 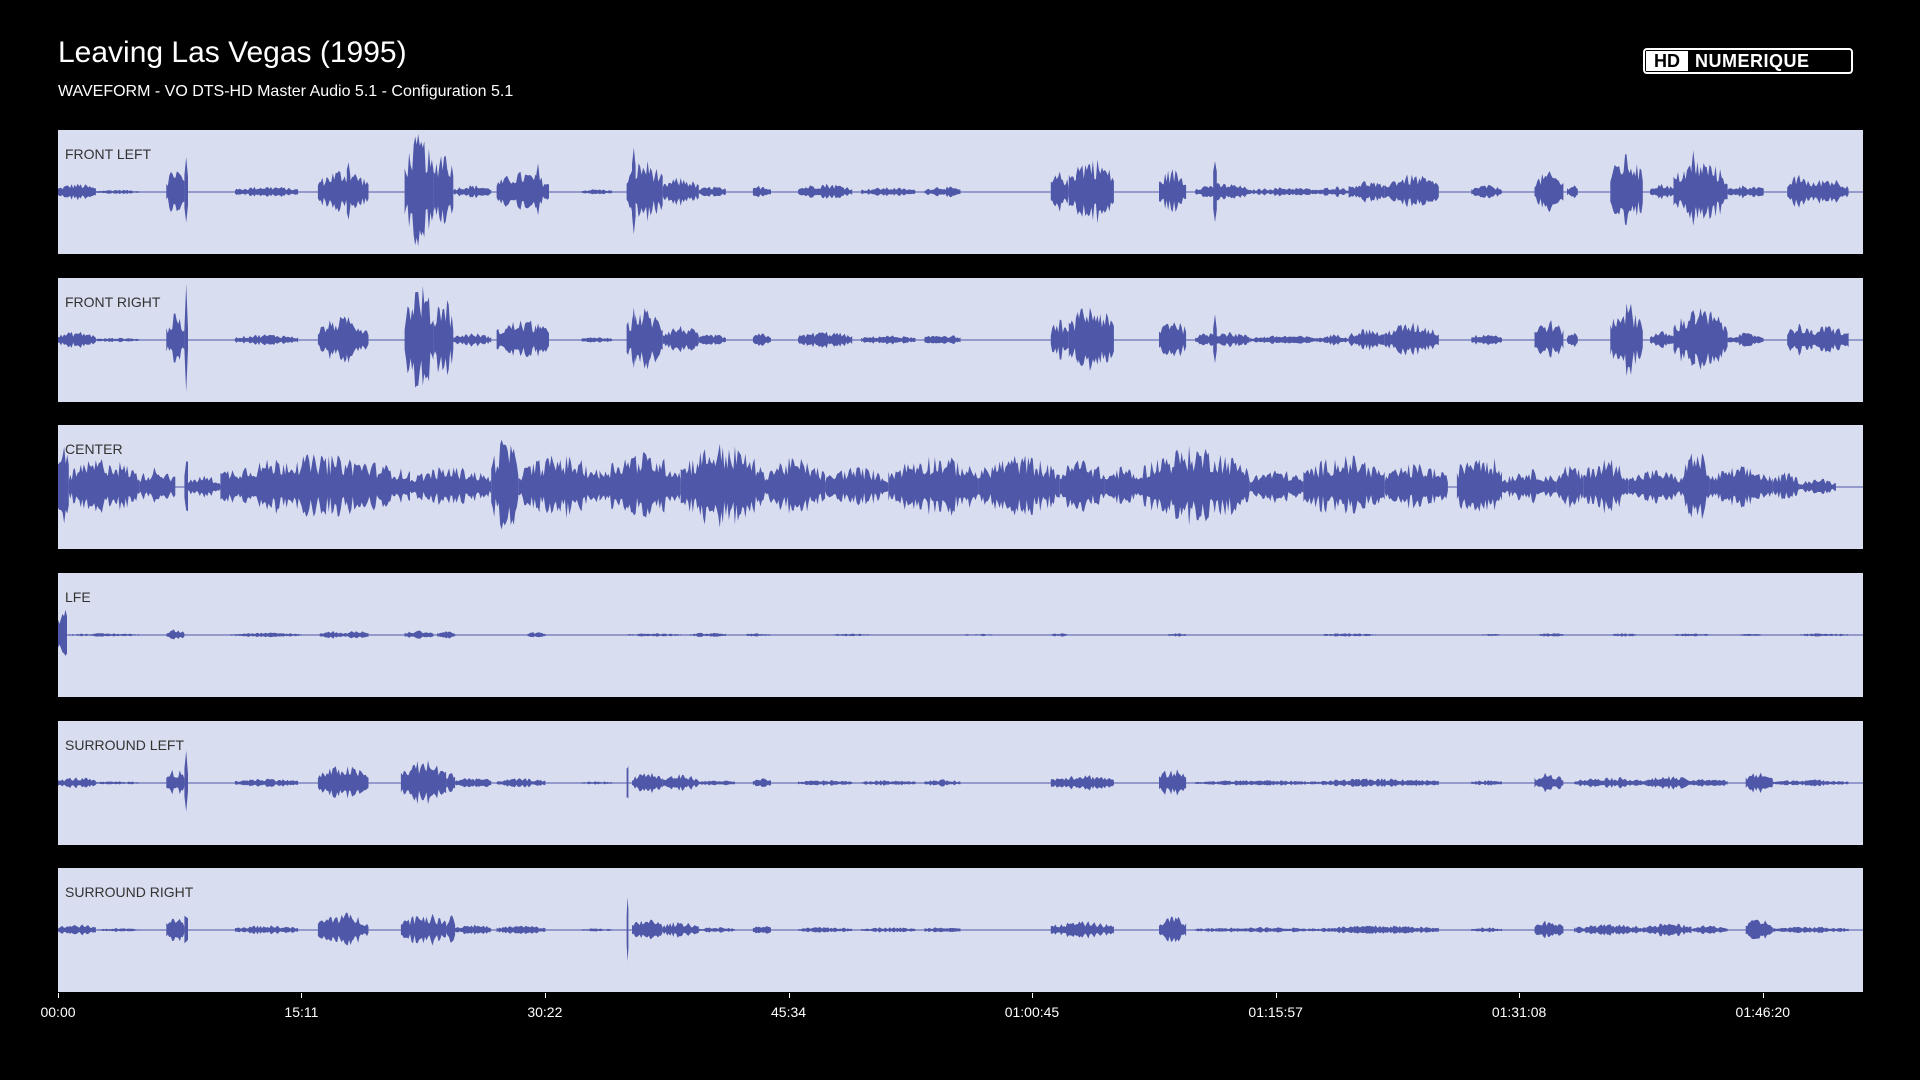 What do you see at coordinates (113, 302) in the screenshot?
I see `channel-label-front-right: FRONT RIGHT` at bounding box center [113, 302].